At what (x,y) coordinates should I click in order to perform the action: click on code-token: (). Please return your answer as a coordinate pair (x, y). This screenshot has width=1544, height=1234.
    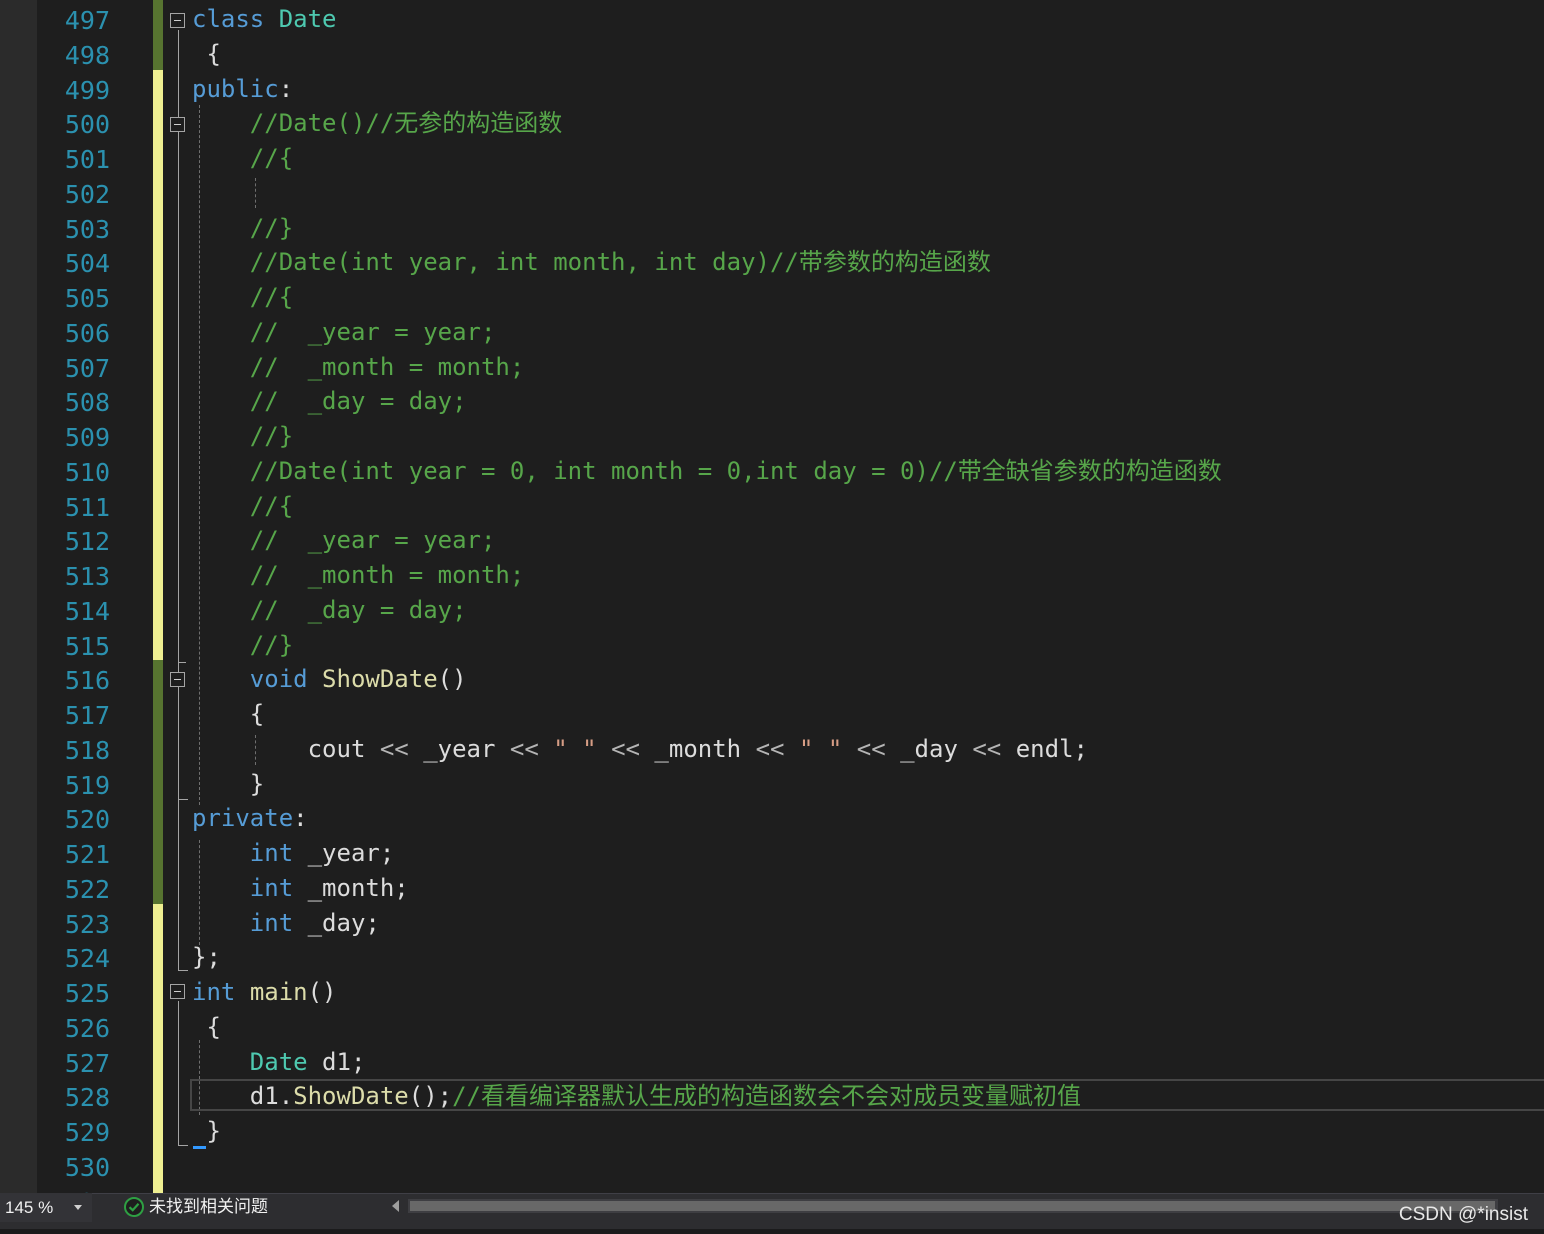
    Looking at the image, I should click on (452, 679).